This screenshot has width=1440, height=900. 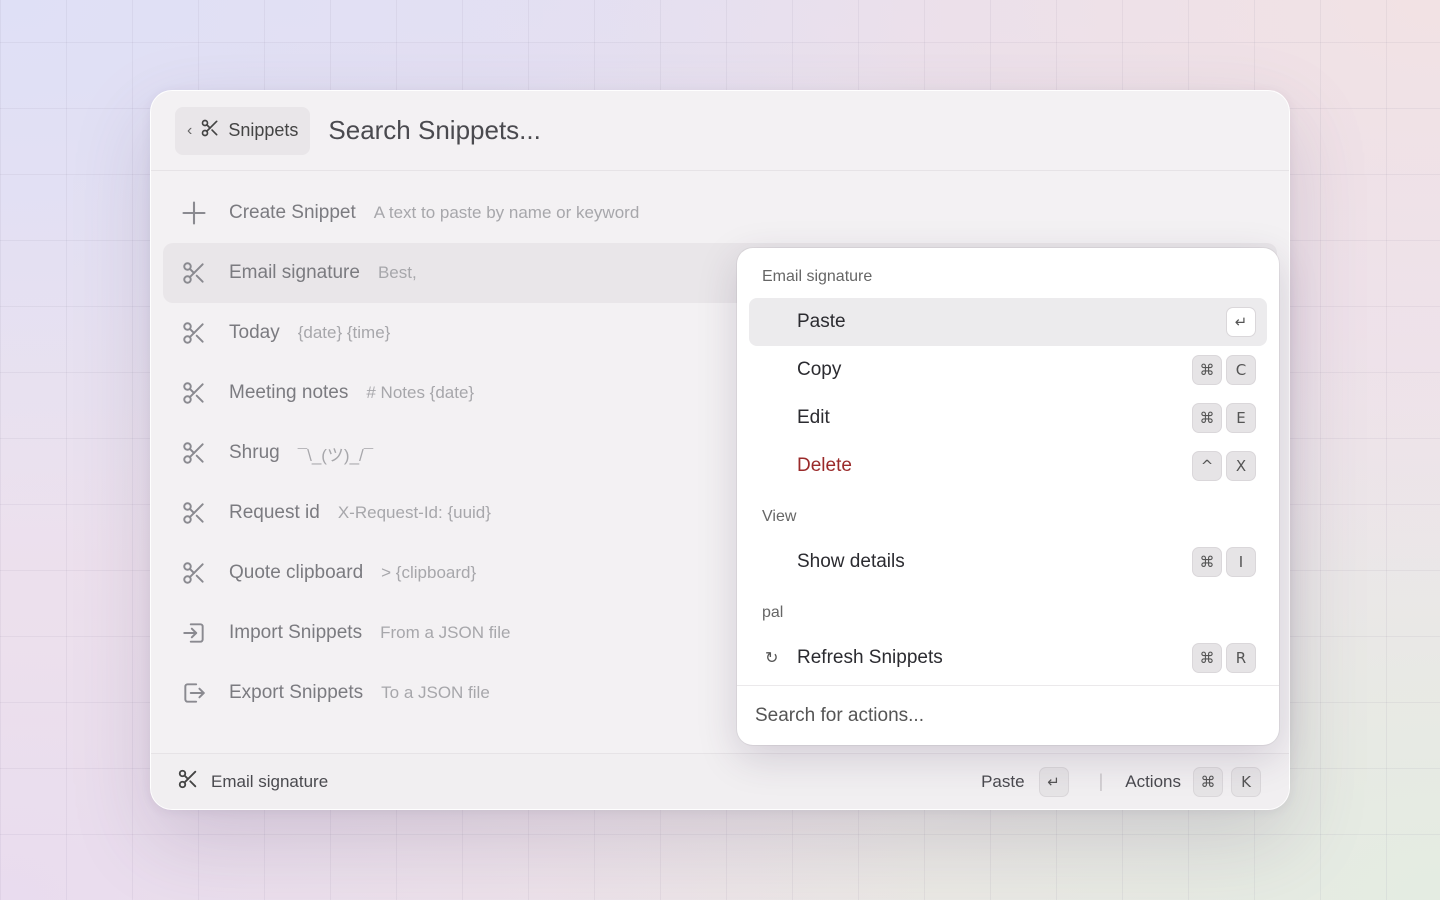 I want to click on e-key: E, so click(x=1241, y=418).